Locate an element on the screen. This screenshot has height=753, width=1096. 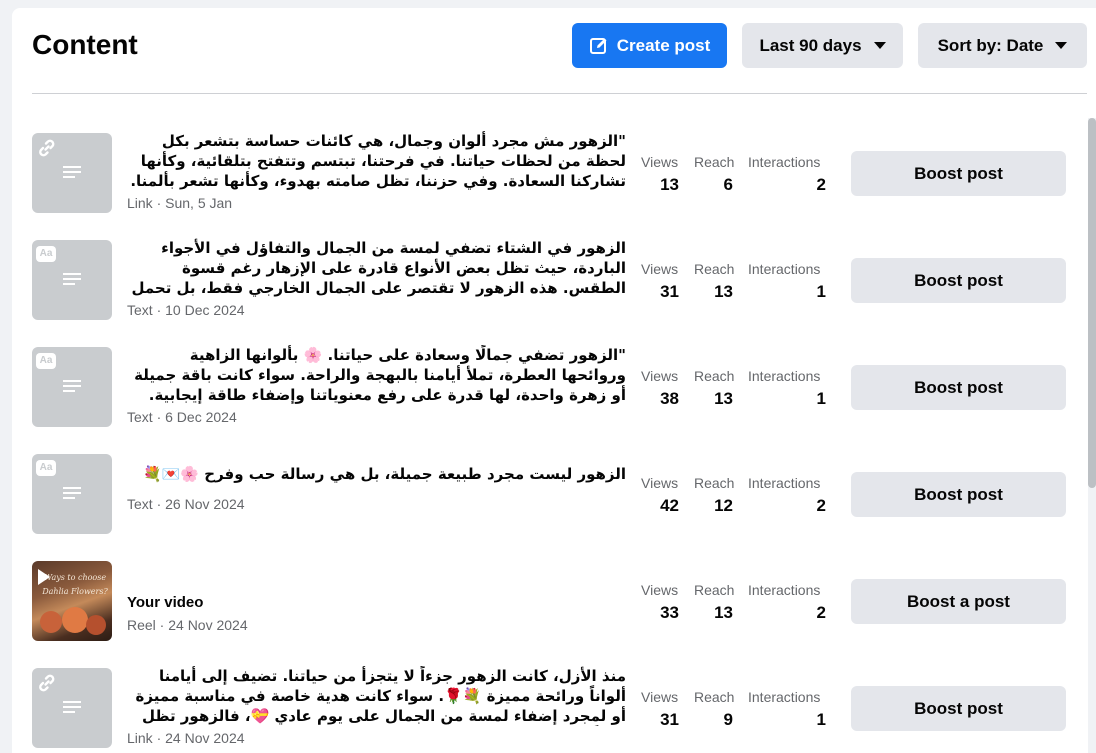
views-value: 33 is located at coordinates (669, 612).